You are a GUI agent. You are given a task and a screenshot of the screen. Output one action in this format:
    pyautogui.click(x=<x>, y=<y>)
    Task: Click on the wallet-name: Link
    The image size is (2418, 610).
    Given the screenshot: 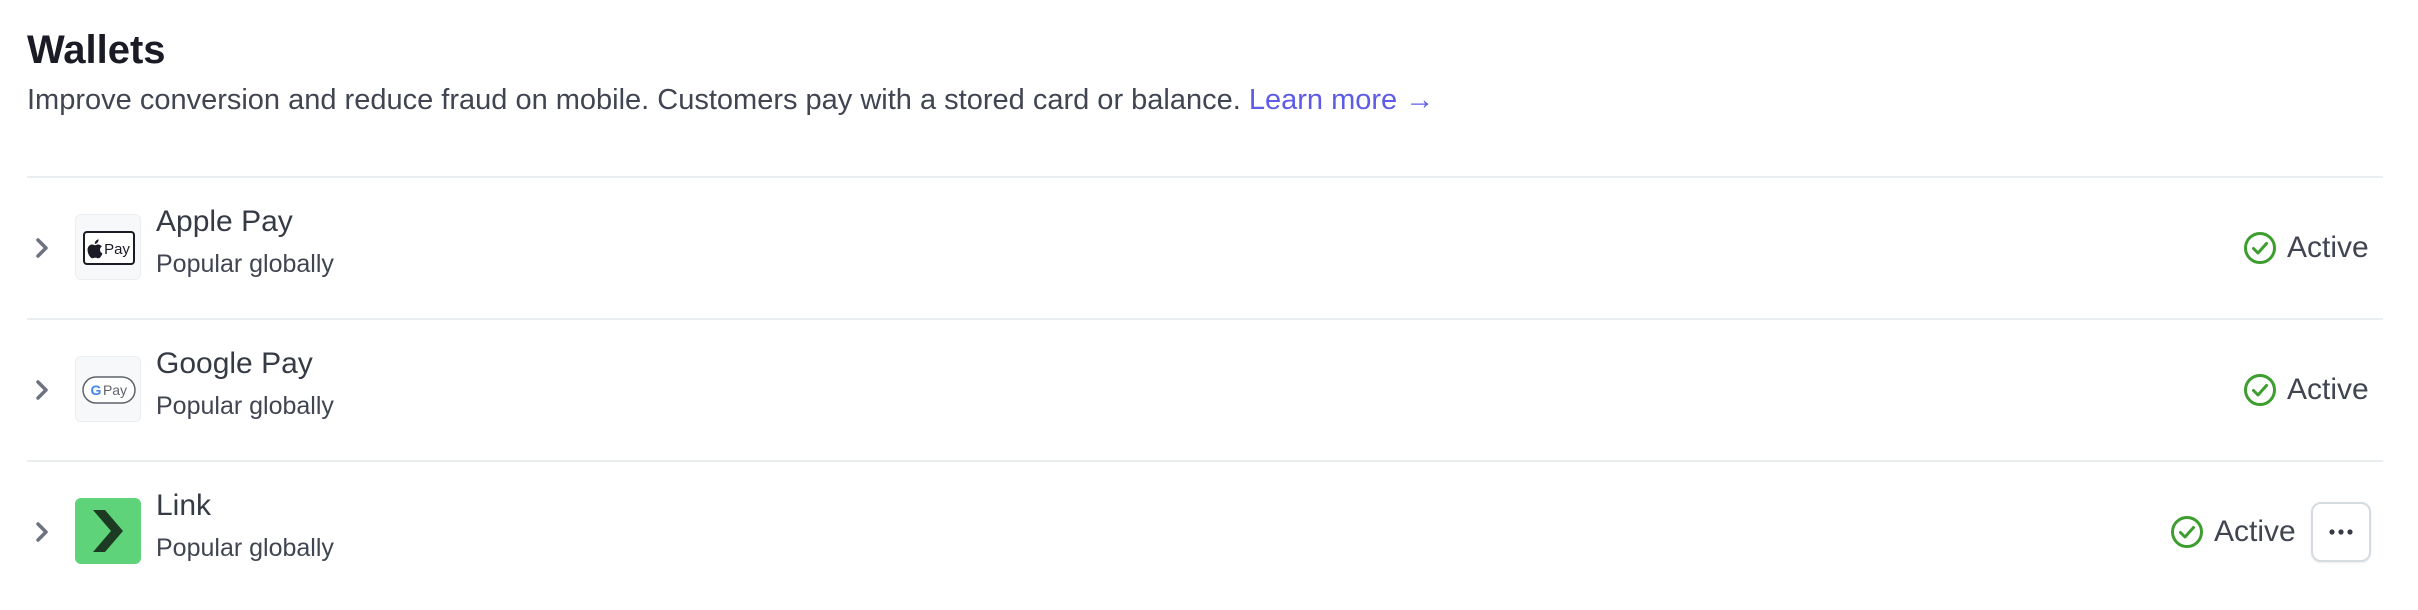 What is the action you would take?
    pyautogui.click(x=184, y=505)
    